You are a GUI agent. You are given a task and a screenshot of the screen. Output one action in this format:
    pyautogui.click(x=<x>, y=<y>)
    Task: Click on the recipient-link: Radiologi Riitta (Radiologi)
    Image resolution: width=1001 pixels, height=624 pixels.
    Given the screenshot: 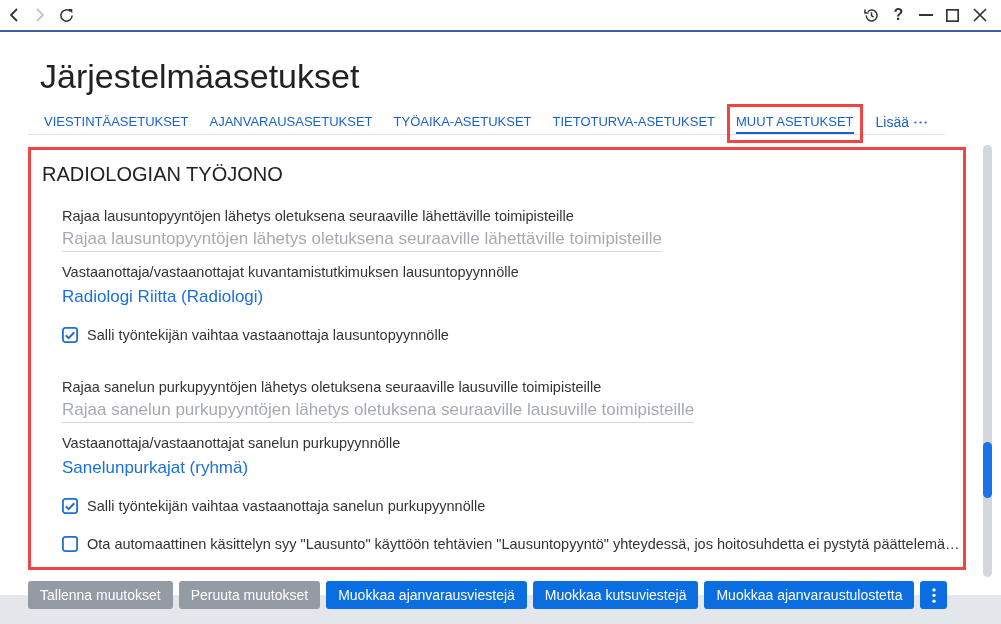 What is the action you would take?
    pyautogui.click(x=163, y=297)
    